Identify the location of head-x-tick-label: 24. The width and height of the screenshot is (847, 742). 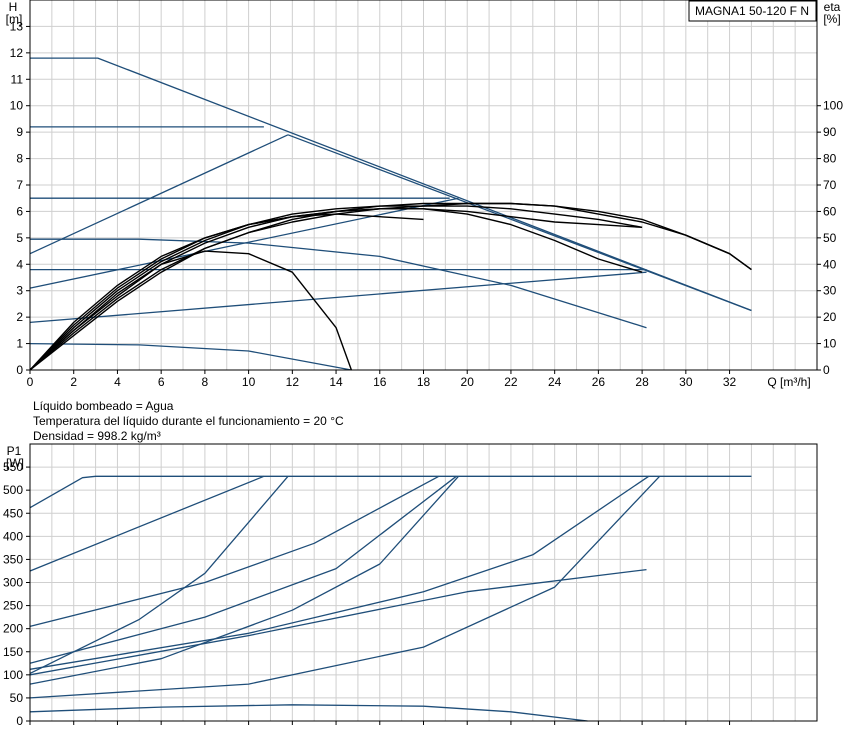
(555, 382).